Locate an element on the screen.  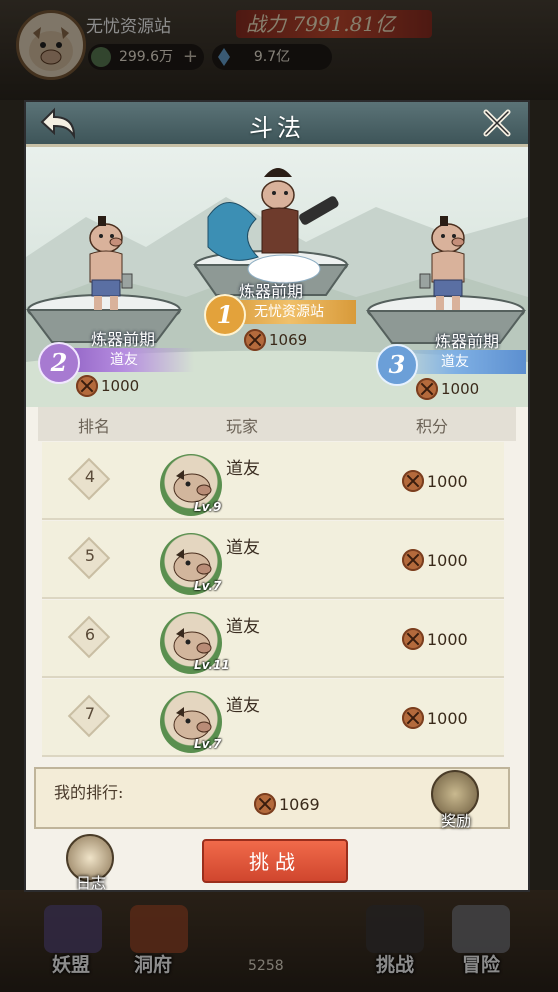
level-badge: Lv.11 is located at coordinates (212, 665).